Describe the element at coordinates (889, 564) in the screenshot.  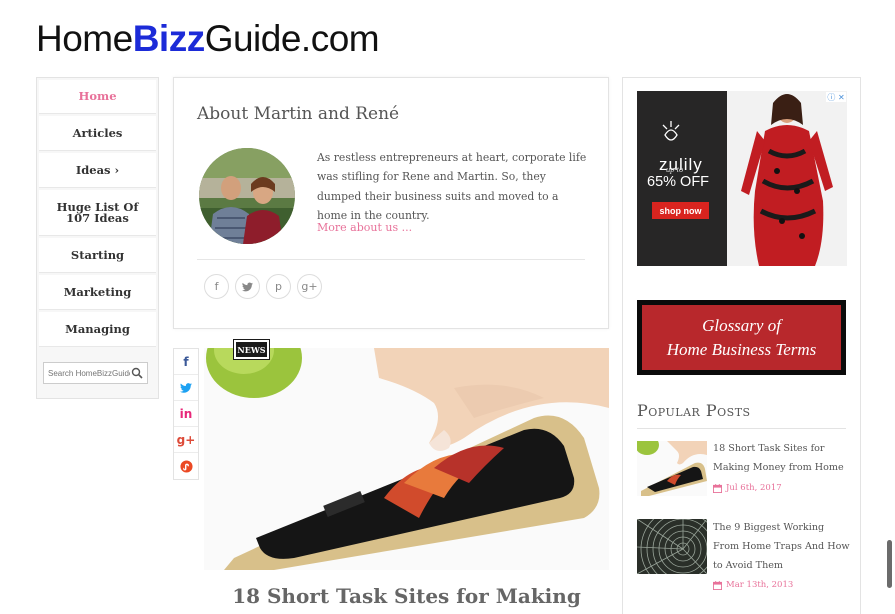
I see `page-scrollbar` at that location.